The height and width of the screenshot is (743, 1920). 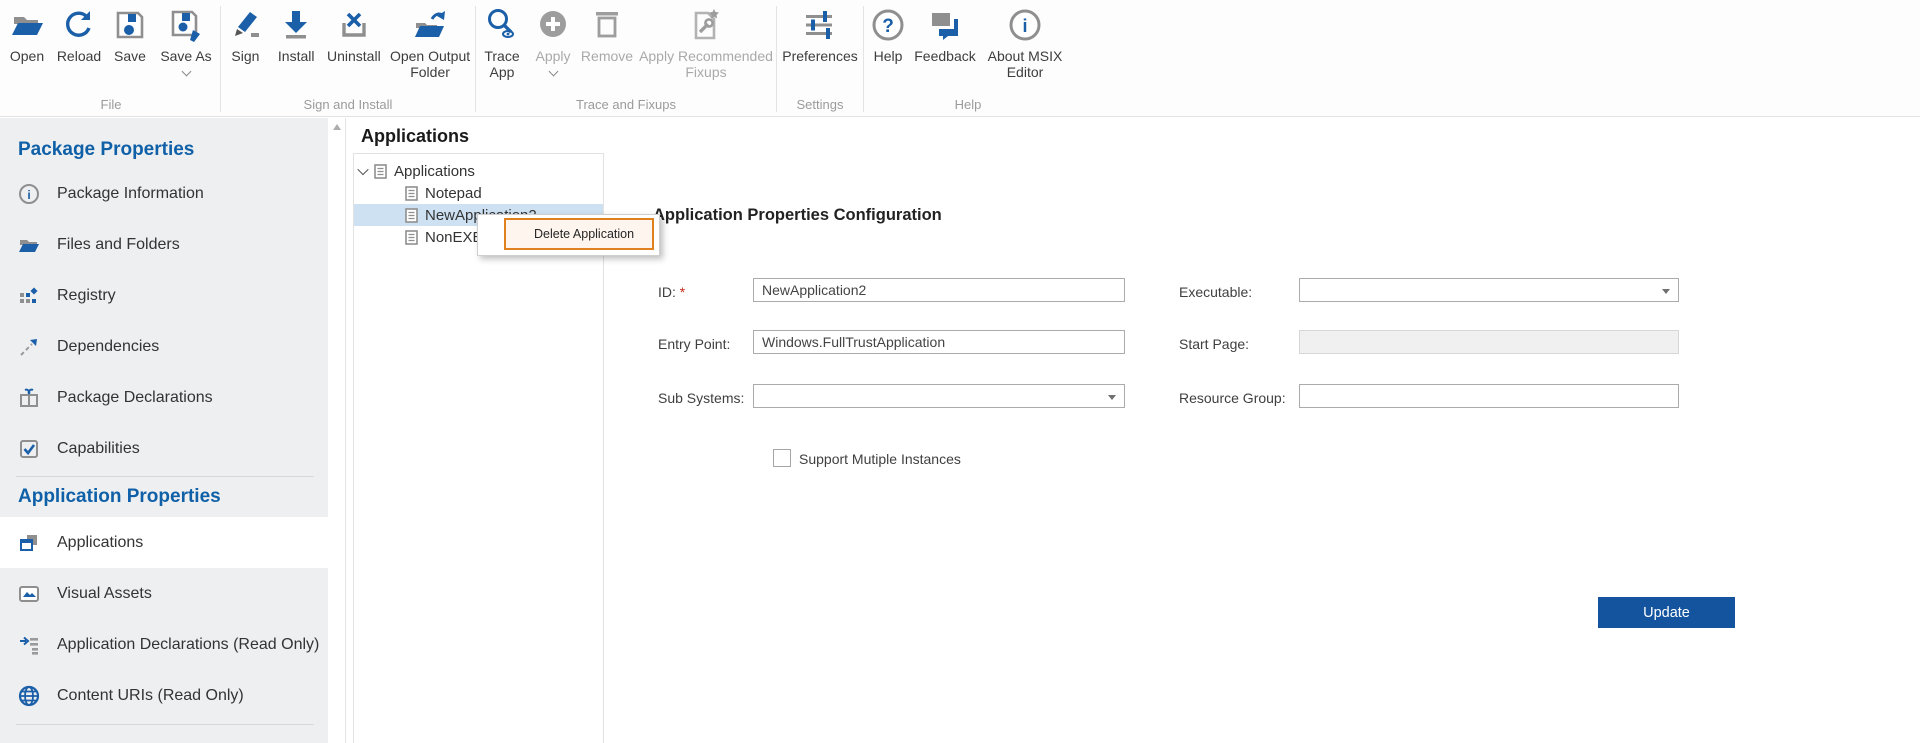 I want to click on tree-expander-chevron-down-icon, so click(x=363, y=169).